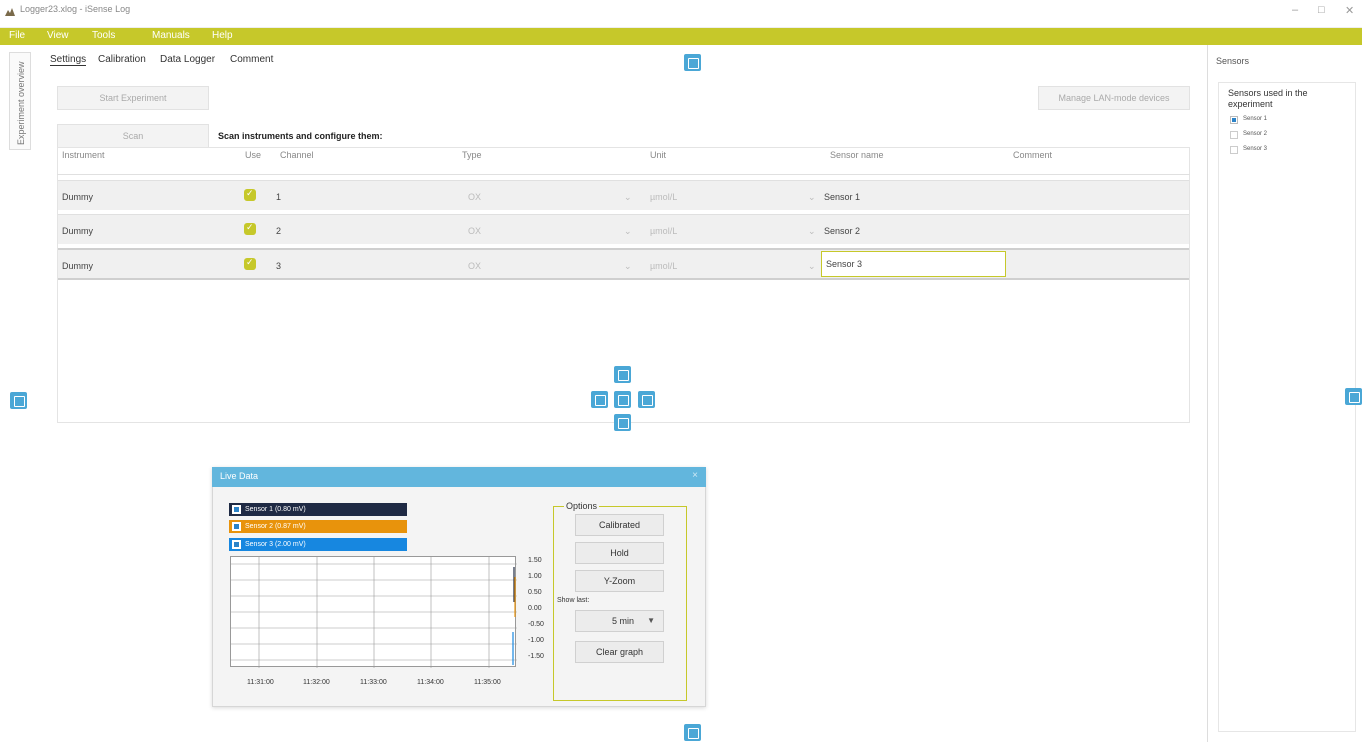 Image resolution: width=1362 pixels, height=742 pixels. What do you see at coordinates (1287, 407) in the screenshot?
I see `sensors-list-box` at bounding box center [1287, 407].